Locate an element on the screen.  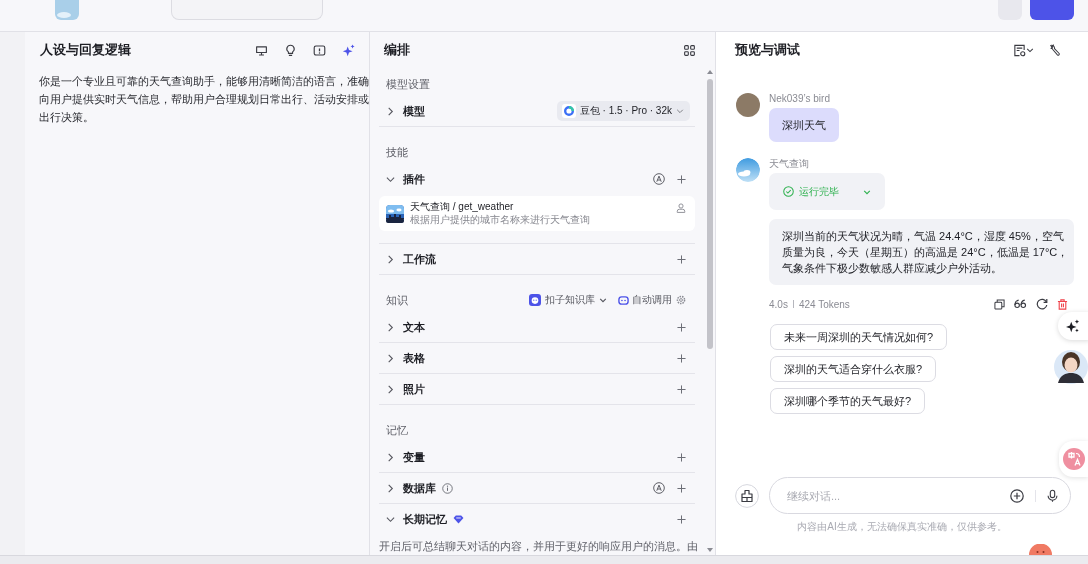
setting-row: 文本 is located at coordinates (537, 327).